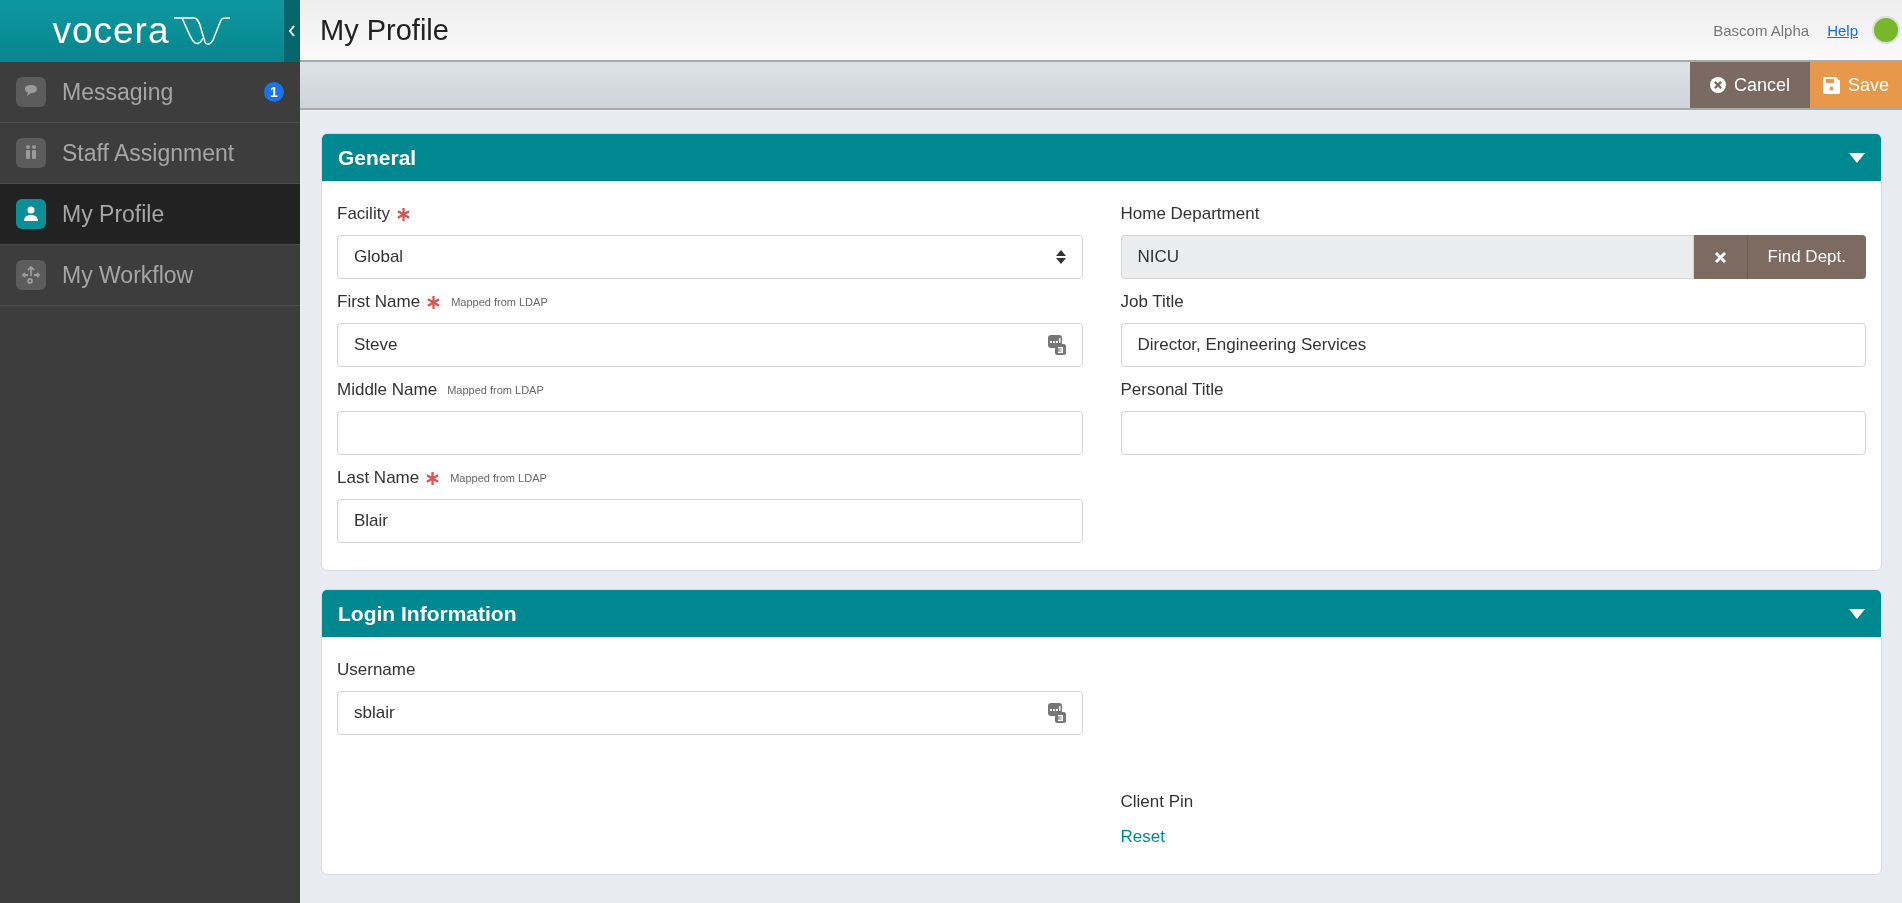 The height and width of the screenshot is (903, 1902). What do you see at coordinates (710, 521) in the screenshot?
I see `text-field: Blair` at bounding box center [710, 521].